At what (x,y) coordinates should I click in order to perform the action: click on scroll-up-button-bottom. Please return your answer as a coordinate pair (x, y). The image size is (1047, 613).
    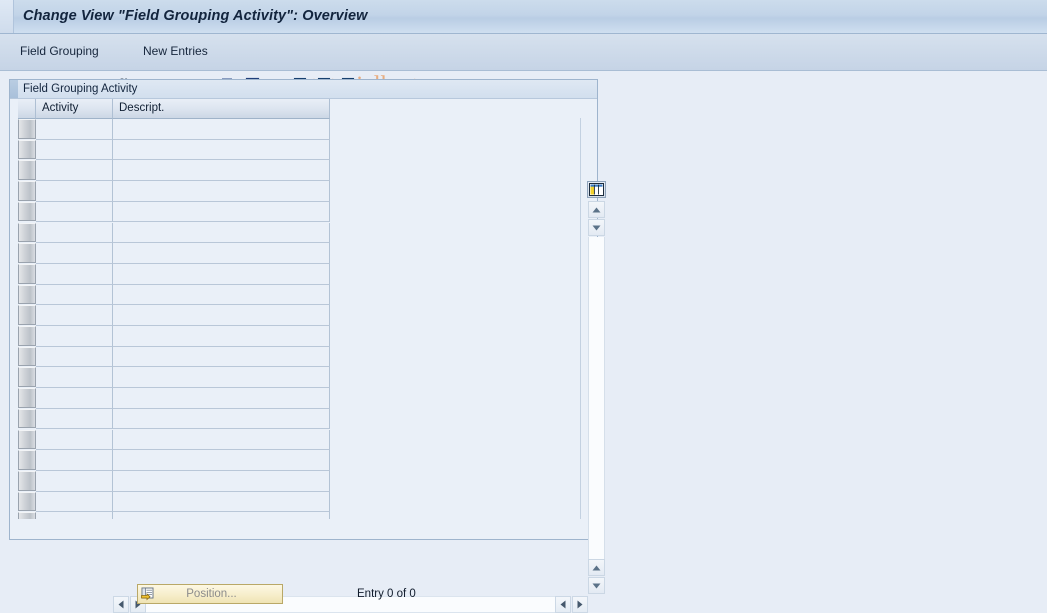
    Looking at the image, I should click on (596, 567).